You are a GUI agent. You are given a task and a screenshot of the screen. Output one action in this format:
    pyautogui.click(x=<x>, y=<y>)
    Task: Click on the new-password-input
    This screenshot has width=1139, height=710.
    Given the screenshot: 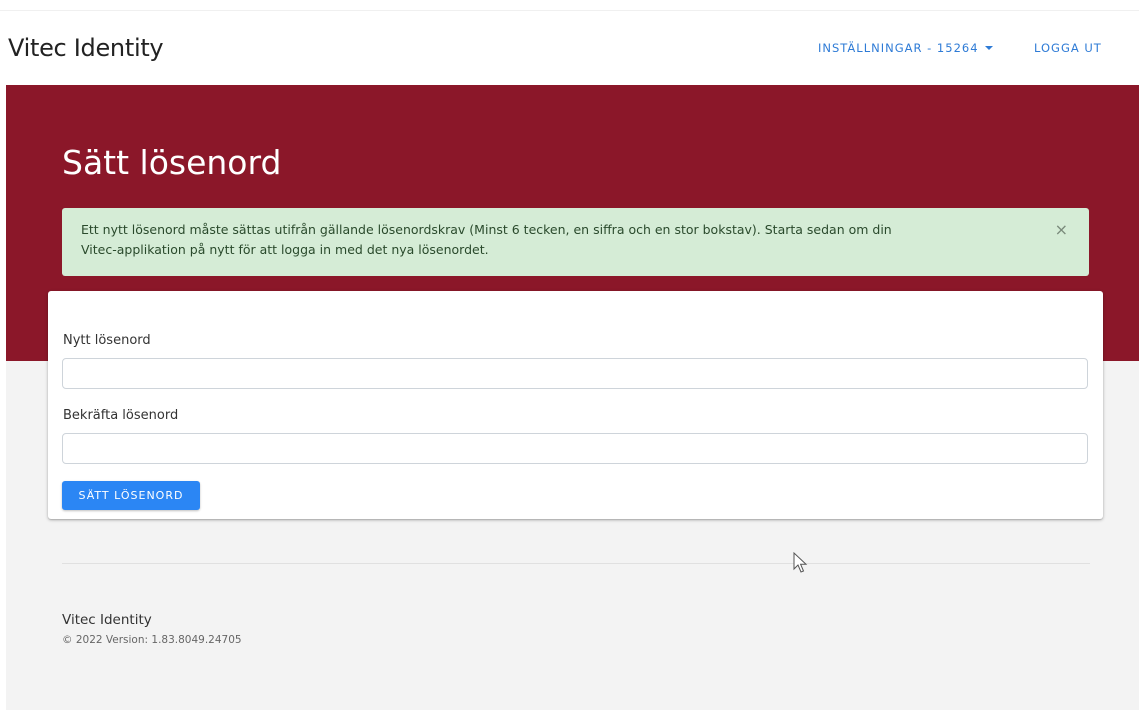 What is the action you would take?
    pyautogui.click(x=575, y=373)
    